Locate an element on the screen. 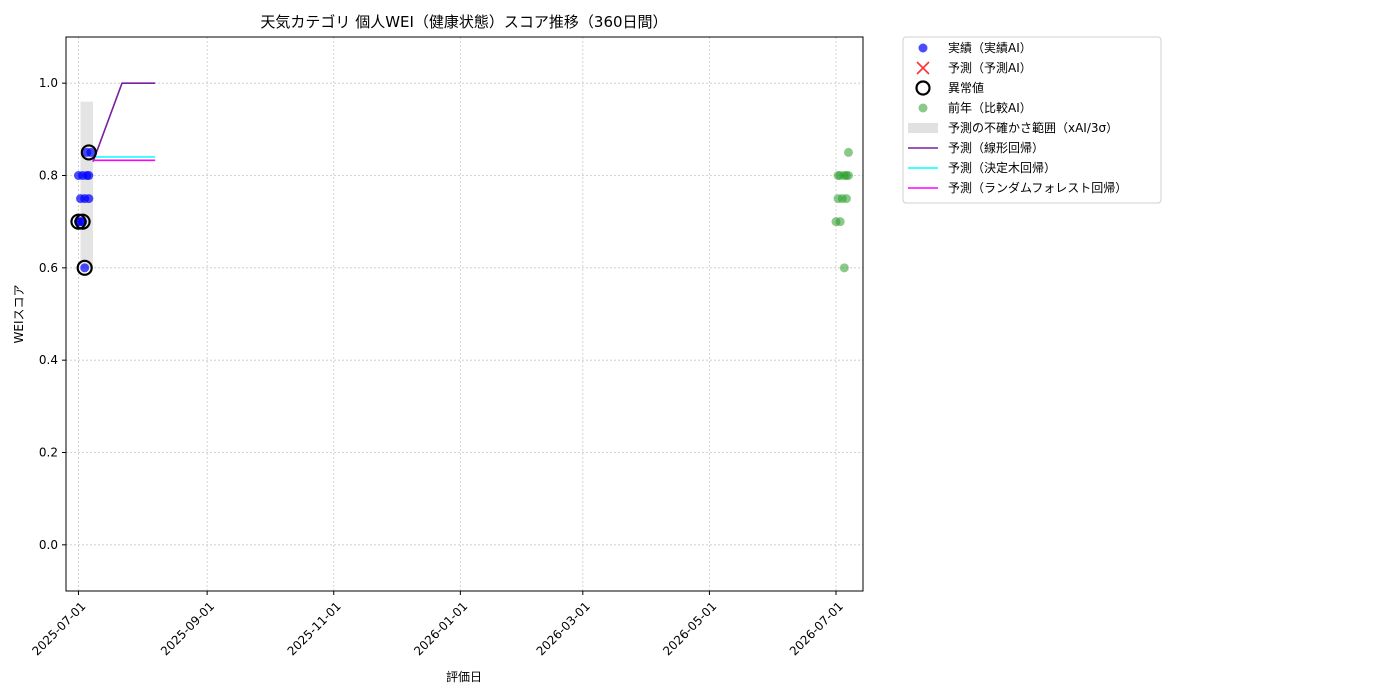 Image resolution: width=1400 pixels, height=700 pixels. legend-marker-actual is located at coordinates (923, 48).